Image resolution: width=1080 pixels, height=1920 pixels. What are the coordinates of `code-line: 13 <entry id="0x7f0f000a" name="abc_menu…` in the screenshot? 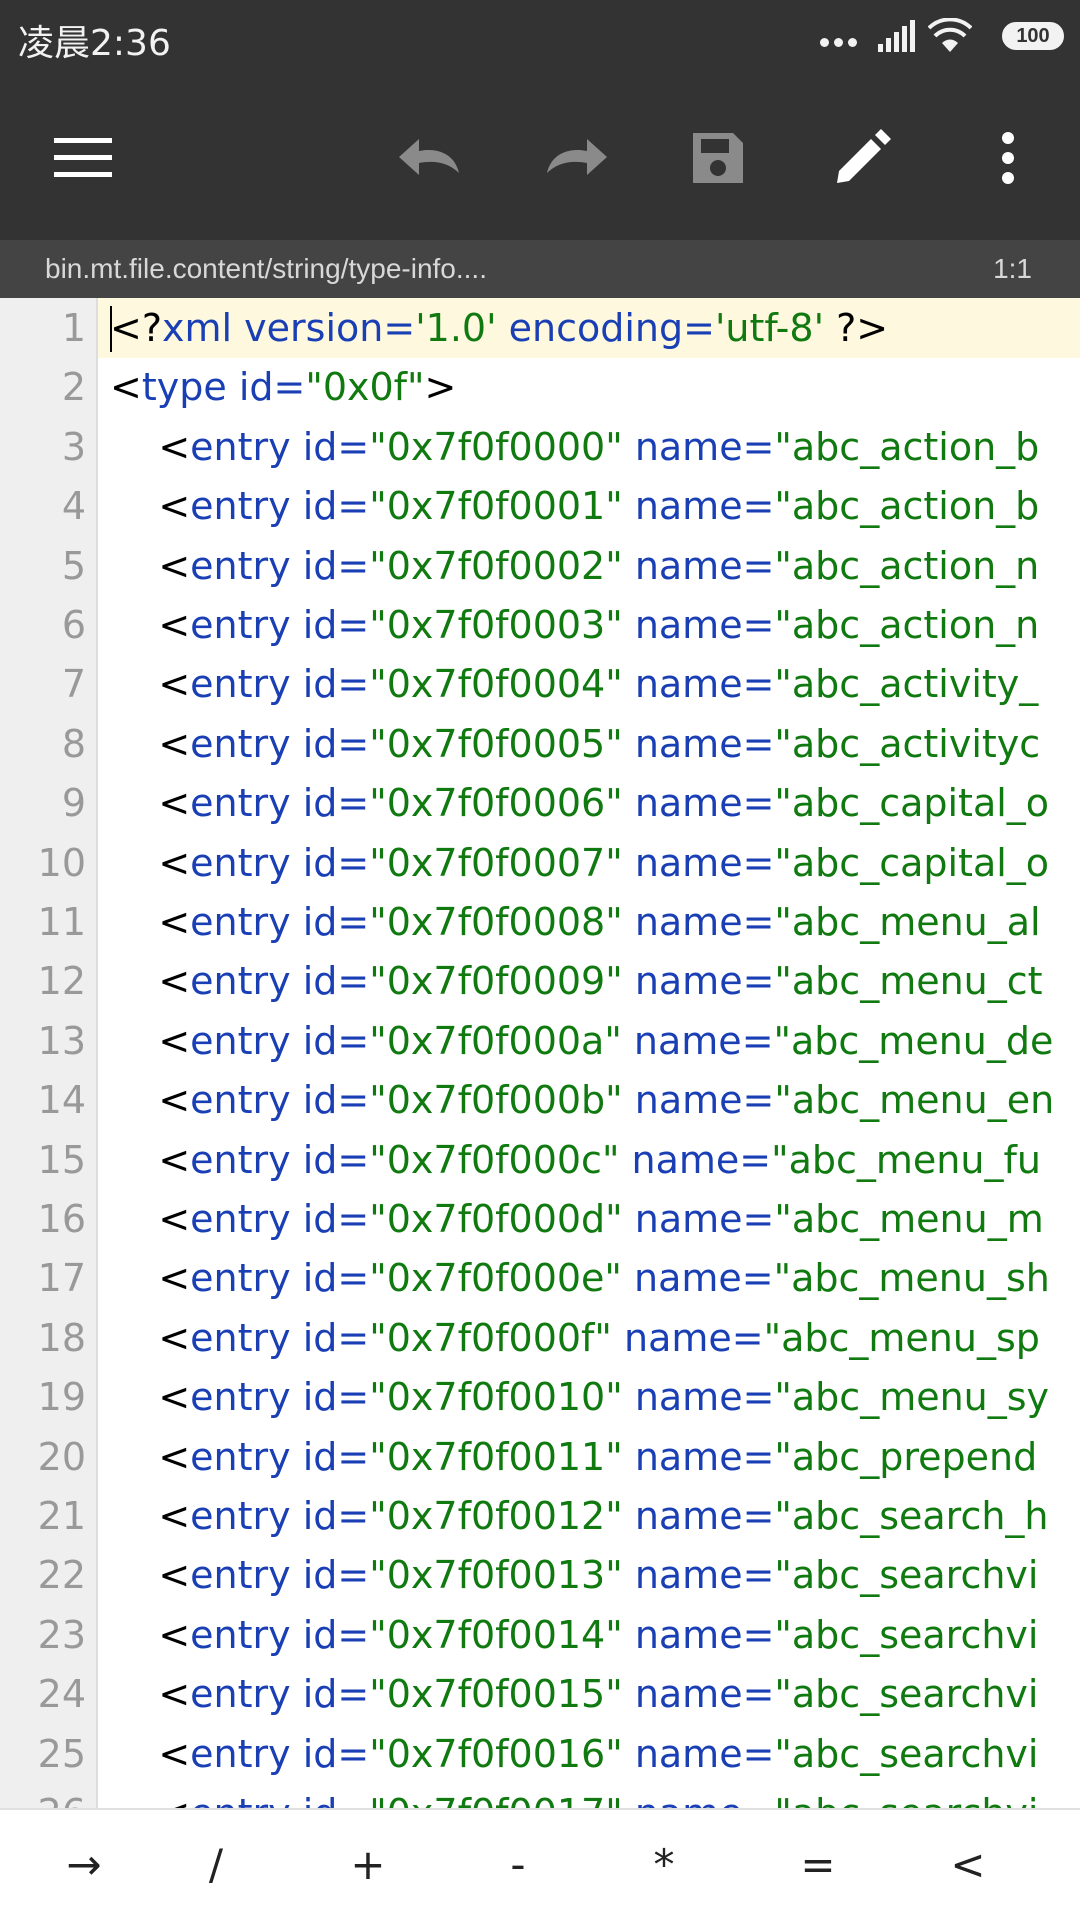 It's located at (540, 1041).